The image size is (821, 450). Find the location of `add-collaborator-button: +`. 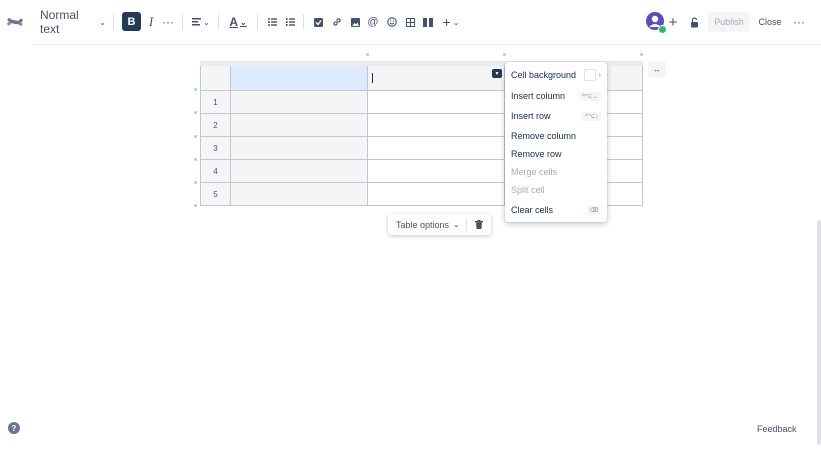

add-collaborator-button: + is located at coordinates (673, 22).